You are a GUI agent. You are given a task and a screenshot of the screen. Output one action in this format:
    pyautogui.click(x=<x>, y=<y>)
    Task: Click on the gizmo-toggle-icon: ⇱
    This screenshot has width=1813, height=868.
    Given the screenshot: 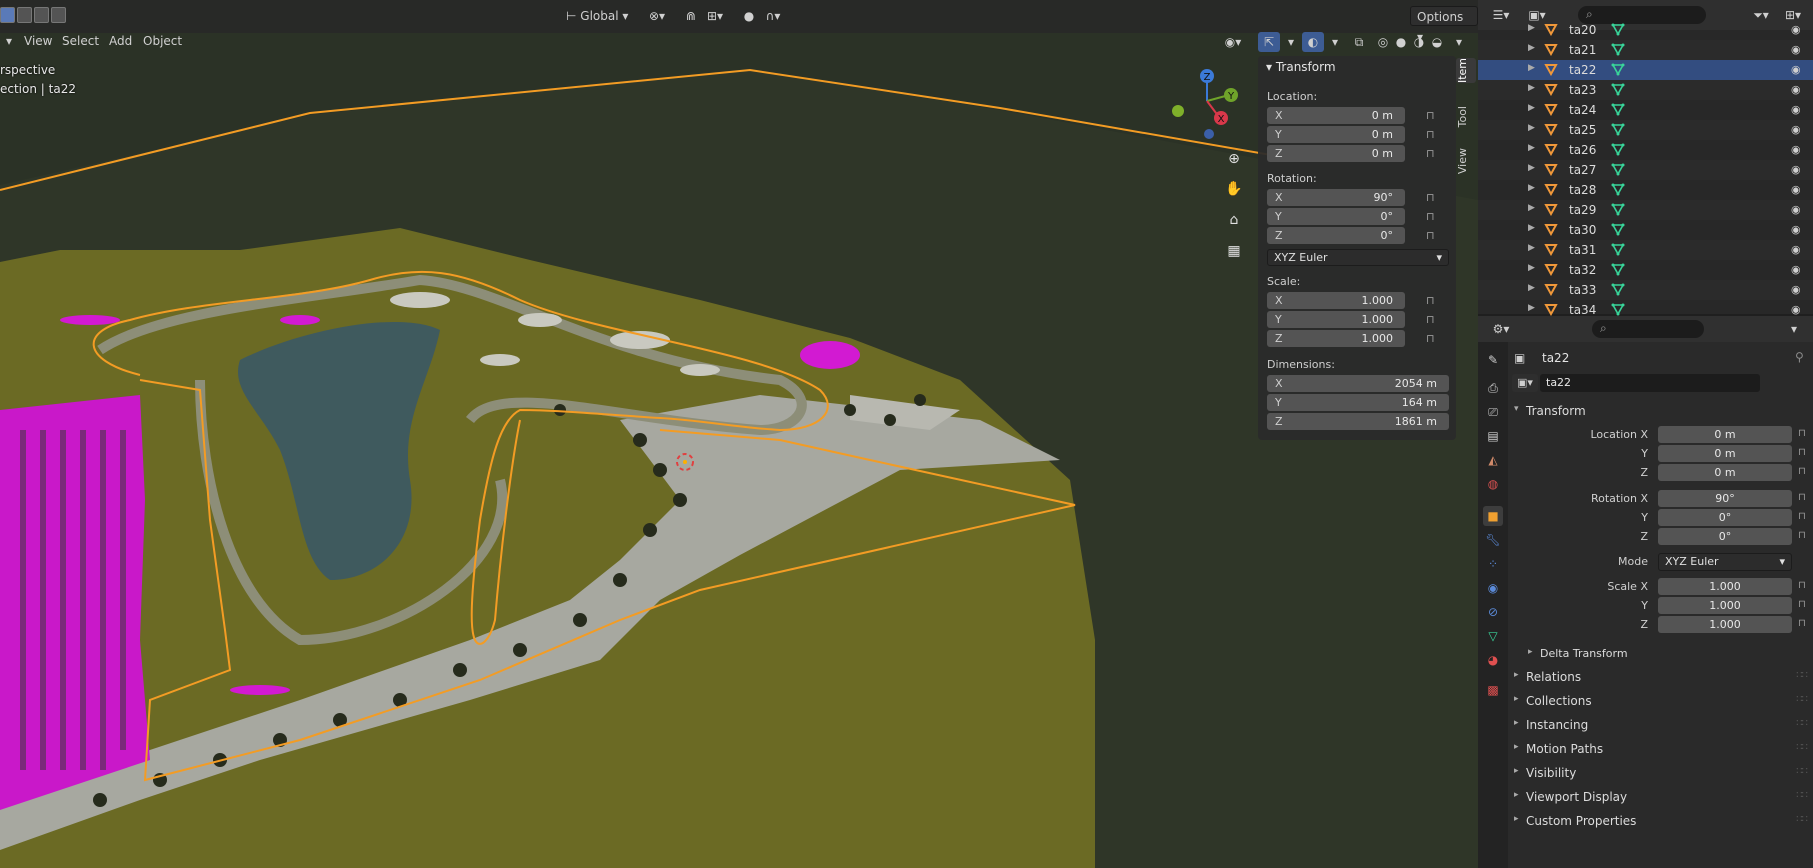 What is the action you would take?
    pyautogui.click(x=1269, y=42)
    